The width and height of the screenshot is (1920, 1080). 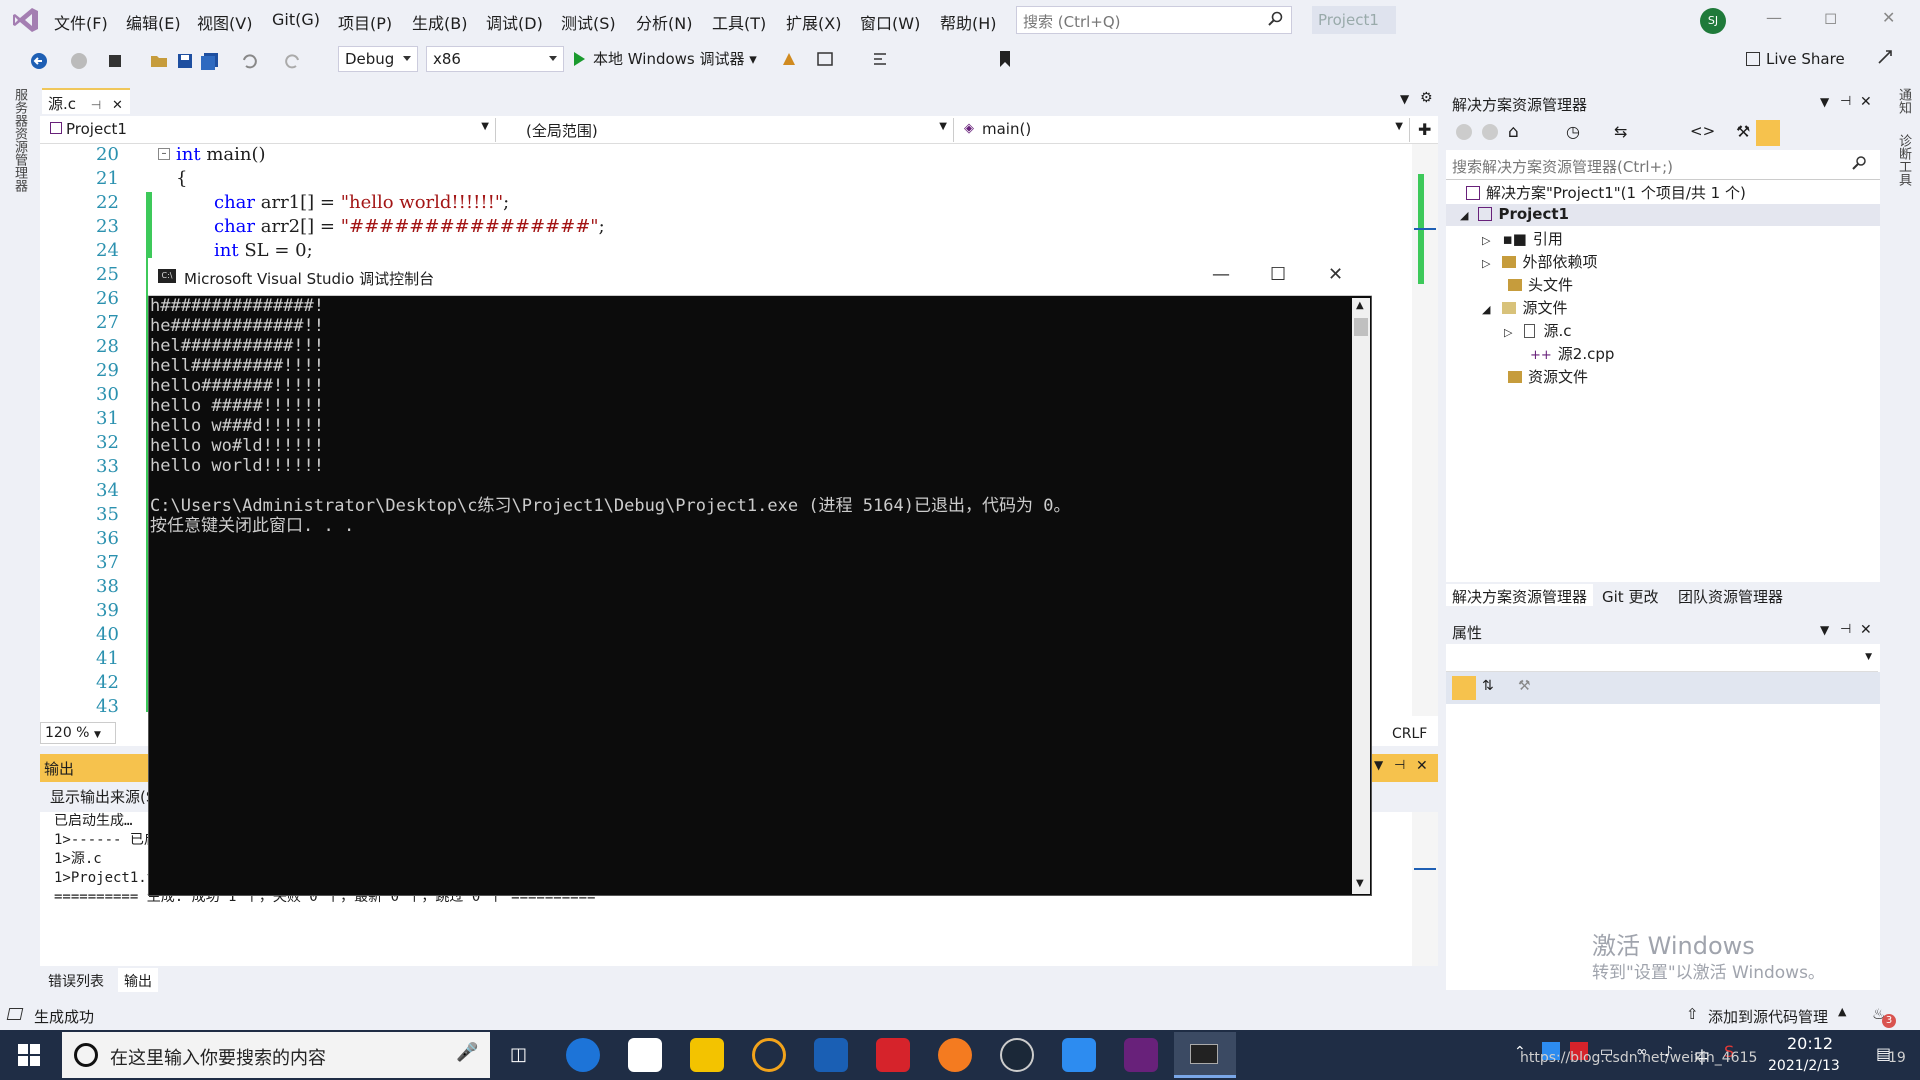 What do you see at coordinates (893, 1055) in the screenshot?
I see `youdao-icon` at bounding box center [893, 1055].